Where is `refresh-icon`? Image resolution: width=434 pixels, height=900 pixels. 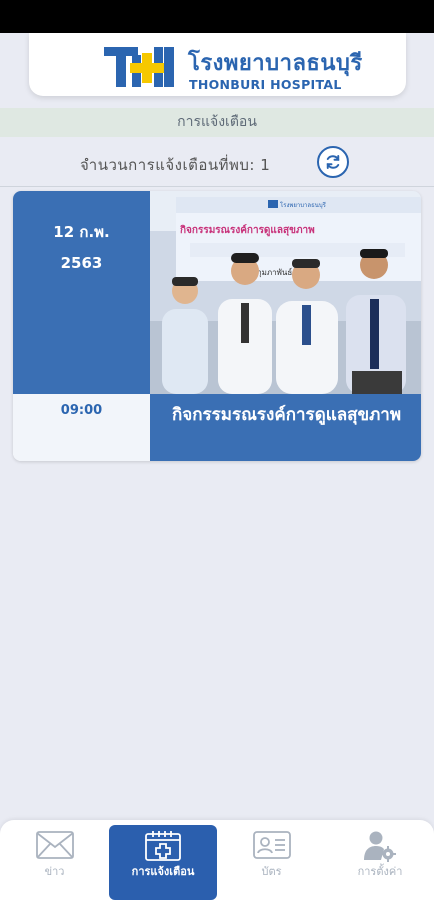
refresh-icon is located at coordinates (333, 162).